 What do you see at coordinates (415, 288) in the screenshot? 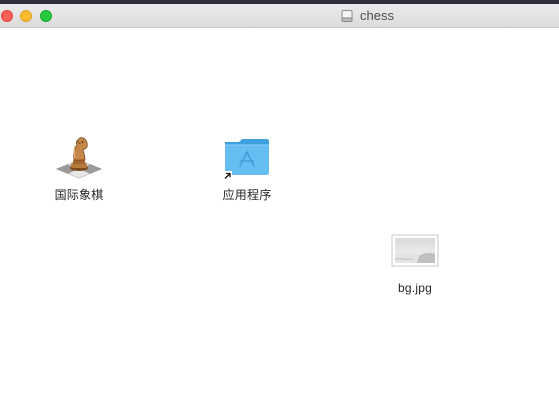
I see `bg-image-file-label: bg.jpg` at bounding box center [415, 288].